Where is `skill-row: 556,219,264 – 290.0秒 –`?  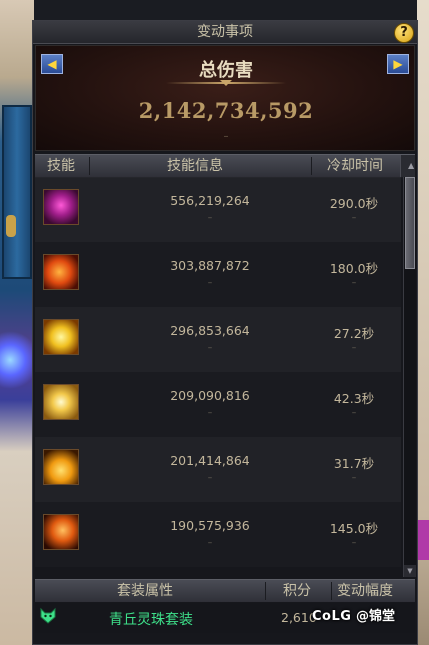 skill-row: 556,219,264 – 290.0秒 – is located at coordinates (218, 209).